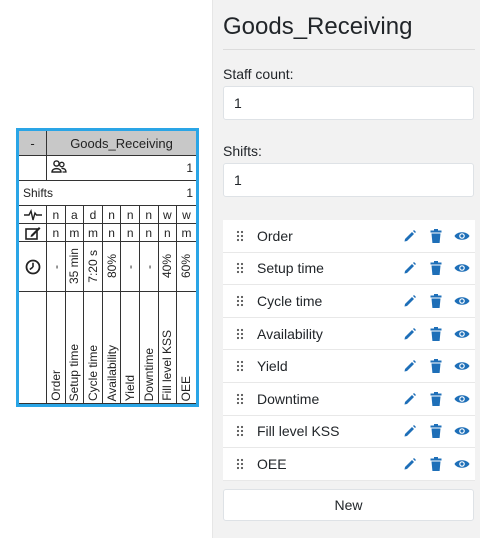  Describe the element at coordinates (33, 143) in the screenshot. I see `collapse-button: -` at that location.